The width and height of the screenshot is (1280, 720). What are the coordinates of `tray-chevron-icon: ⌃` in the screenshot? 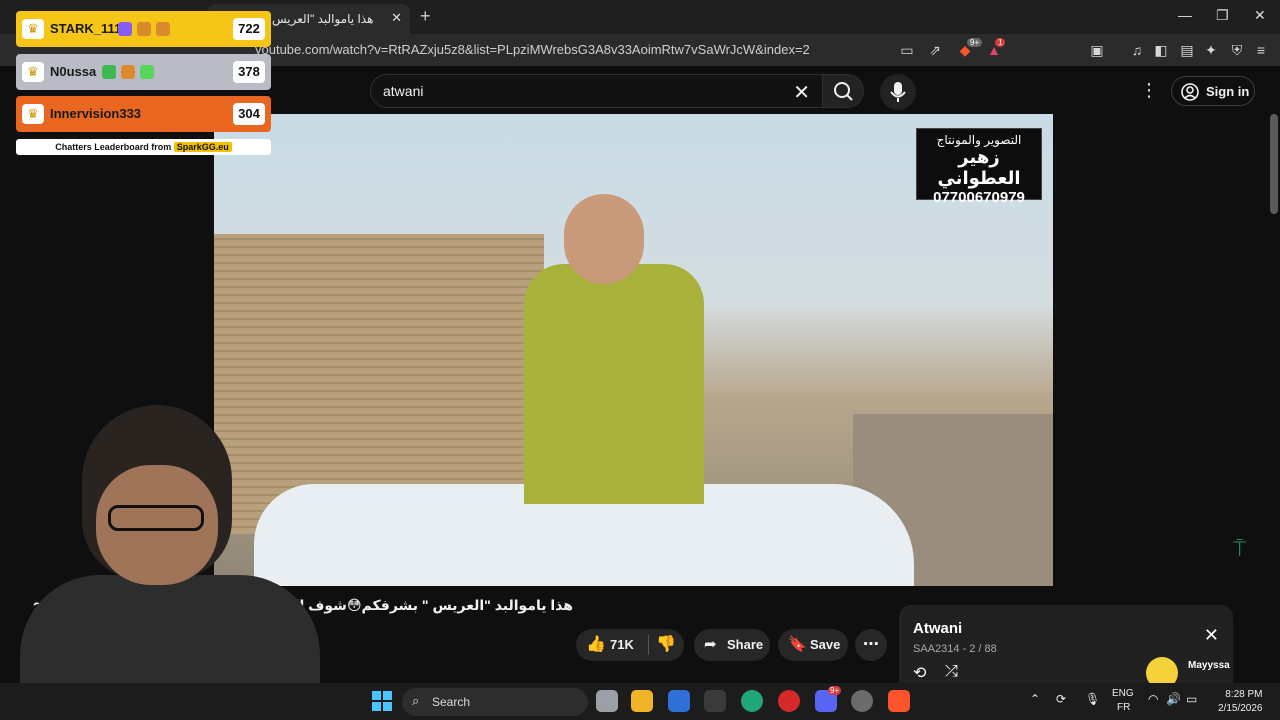 It's located at (1035, 699).